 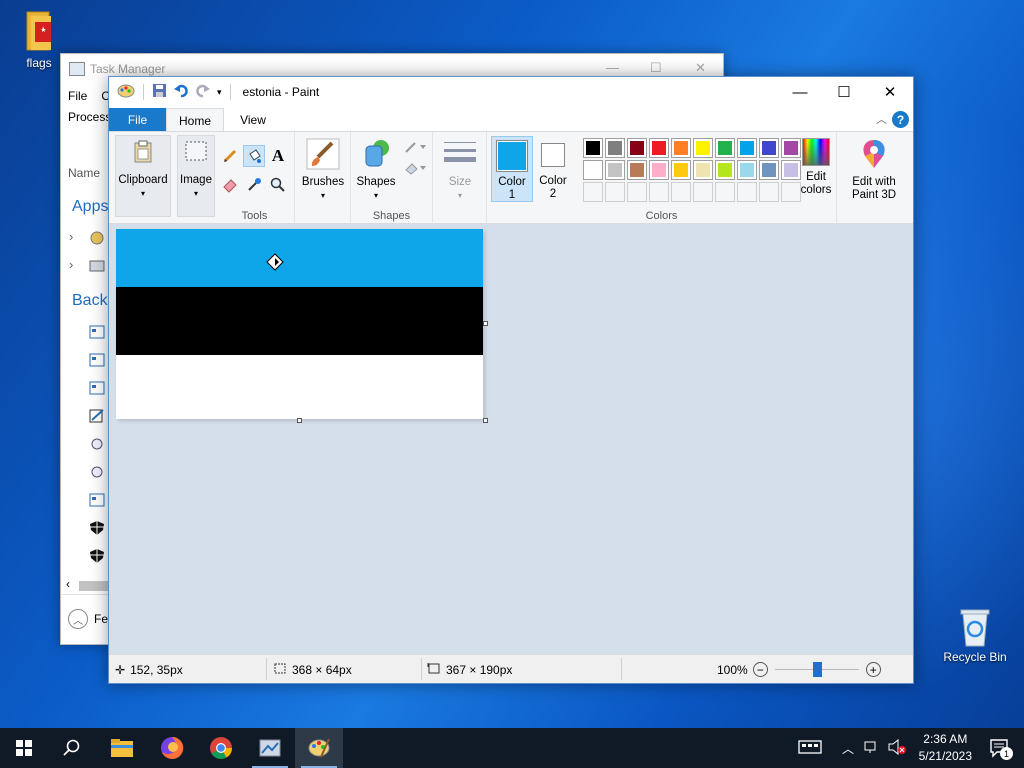 I want to click on customize-qat-icon: ▾, so click(x=219, y=92).